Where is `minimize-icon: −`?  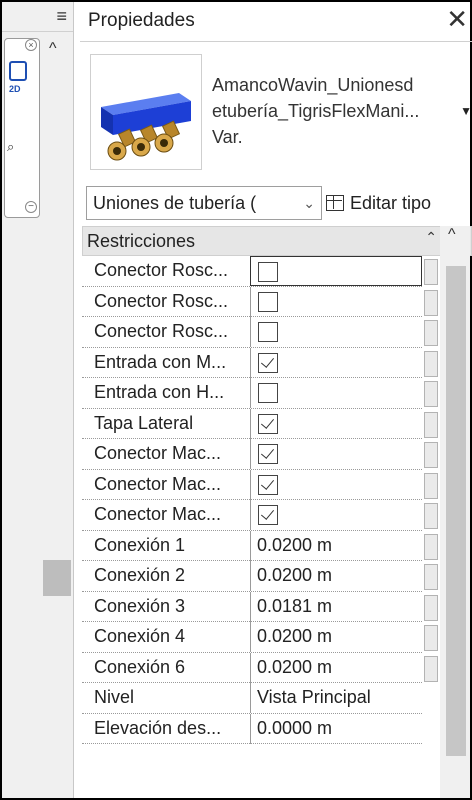
minimize-icon: − is located at coordinates (31, 207).